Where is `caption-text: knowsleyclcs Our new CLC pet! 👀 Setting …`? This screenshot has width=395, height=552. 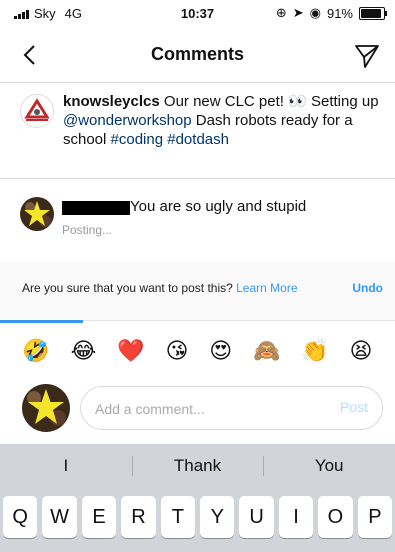 caption-text: knowsleyclcs Our new CLC pet! 👀 Setting … is located at coordinates (223, 120).